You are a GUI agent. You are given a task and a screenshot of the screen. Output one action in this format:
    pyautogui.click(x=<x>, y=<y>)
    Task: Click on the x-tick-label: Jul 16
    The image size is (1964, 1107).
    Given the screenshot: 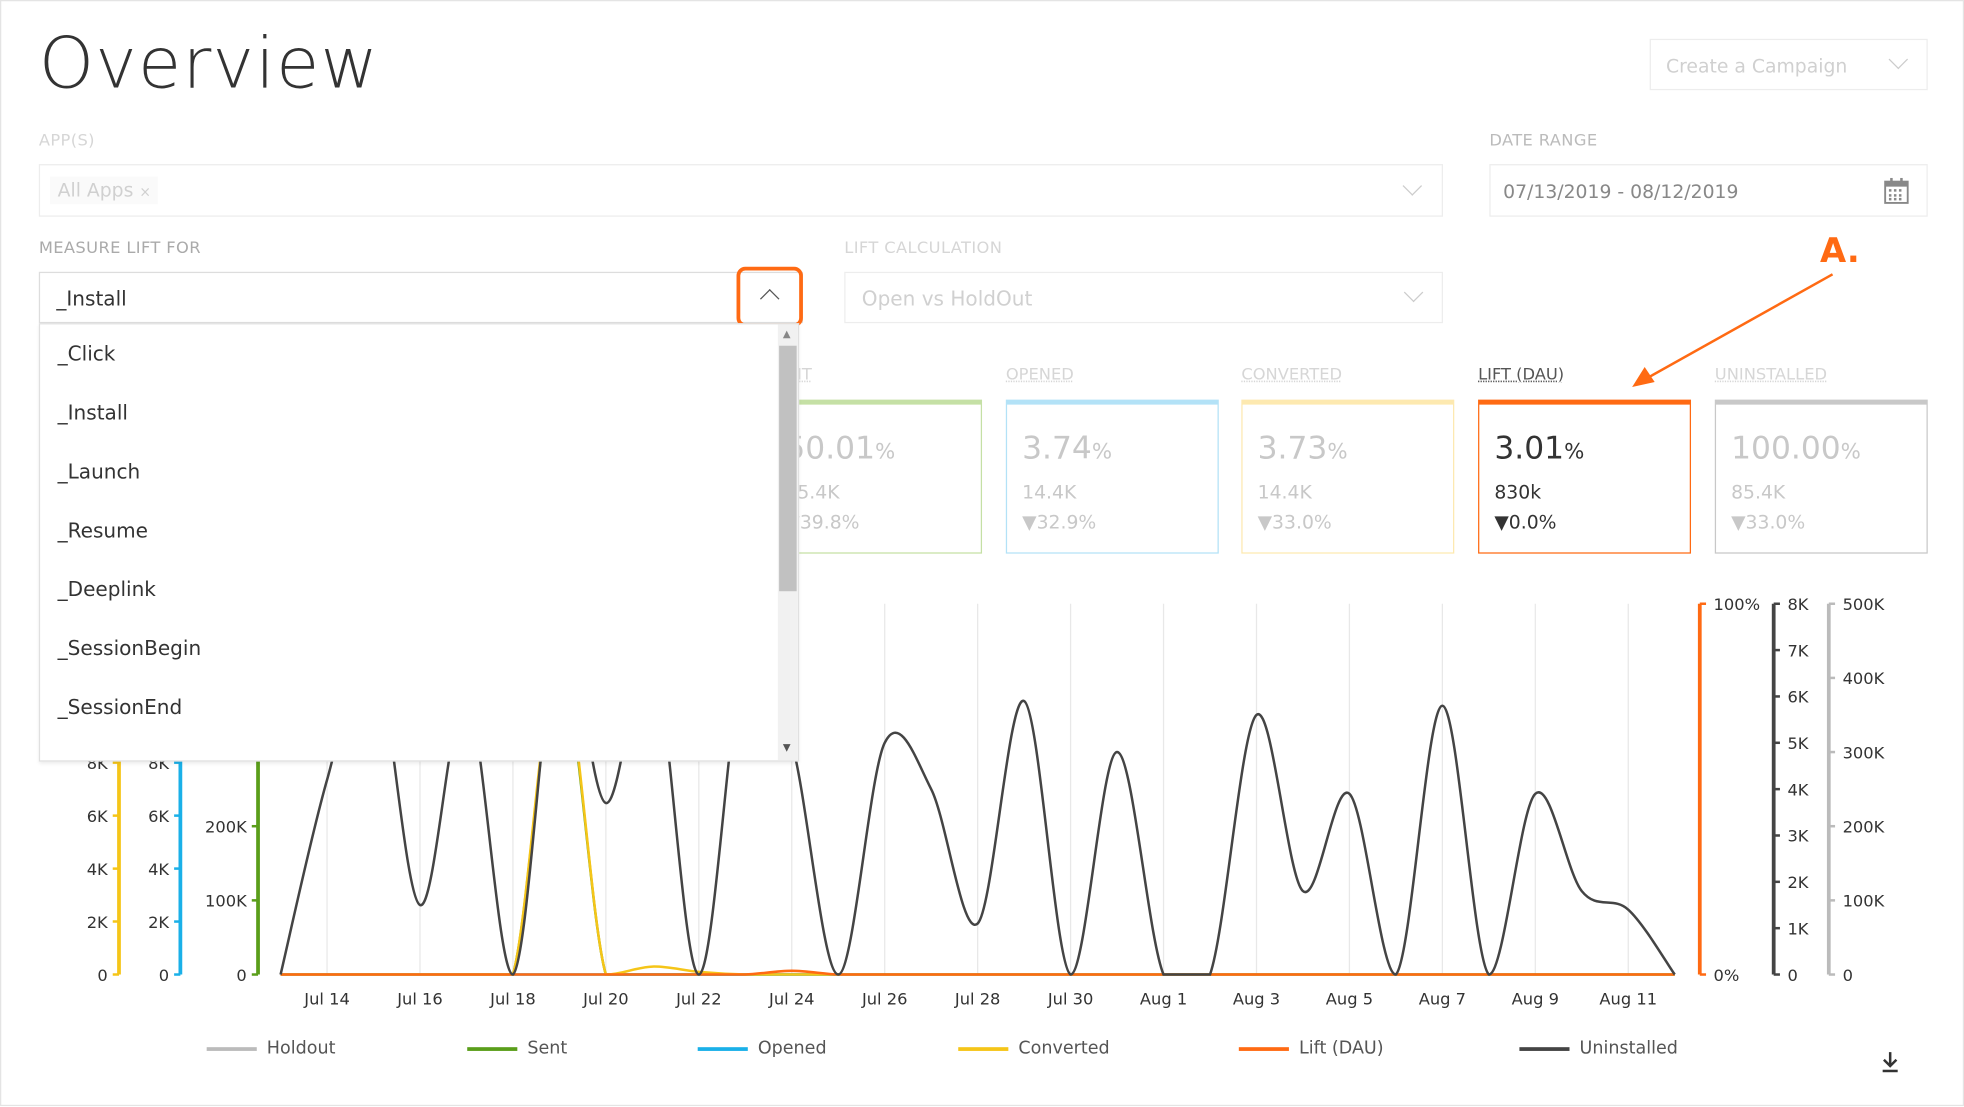 What is the action you would take?
    pyautogui.click(x=419, y=999)
    